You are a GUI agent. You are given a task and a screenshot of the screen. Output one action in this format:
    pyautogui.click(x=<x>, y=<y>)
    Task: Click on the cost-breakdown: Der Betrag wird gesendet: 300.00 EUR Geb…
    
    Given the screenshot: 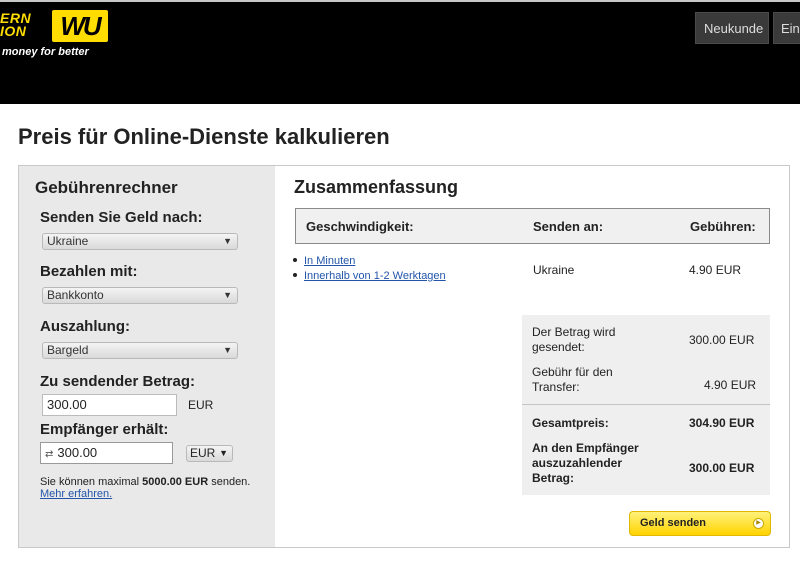 What is the action you would take?
    pyautogui.click(x=646, y=405)
    